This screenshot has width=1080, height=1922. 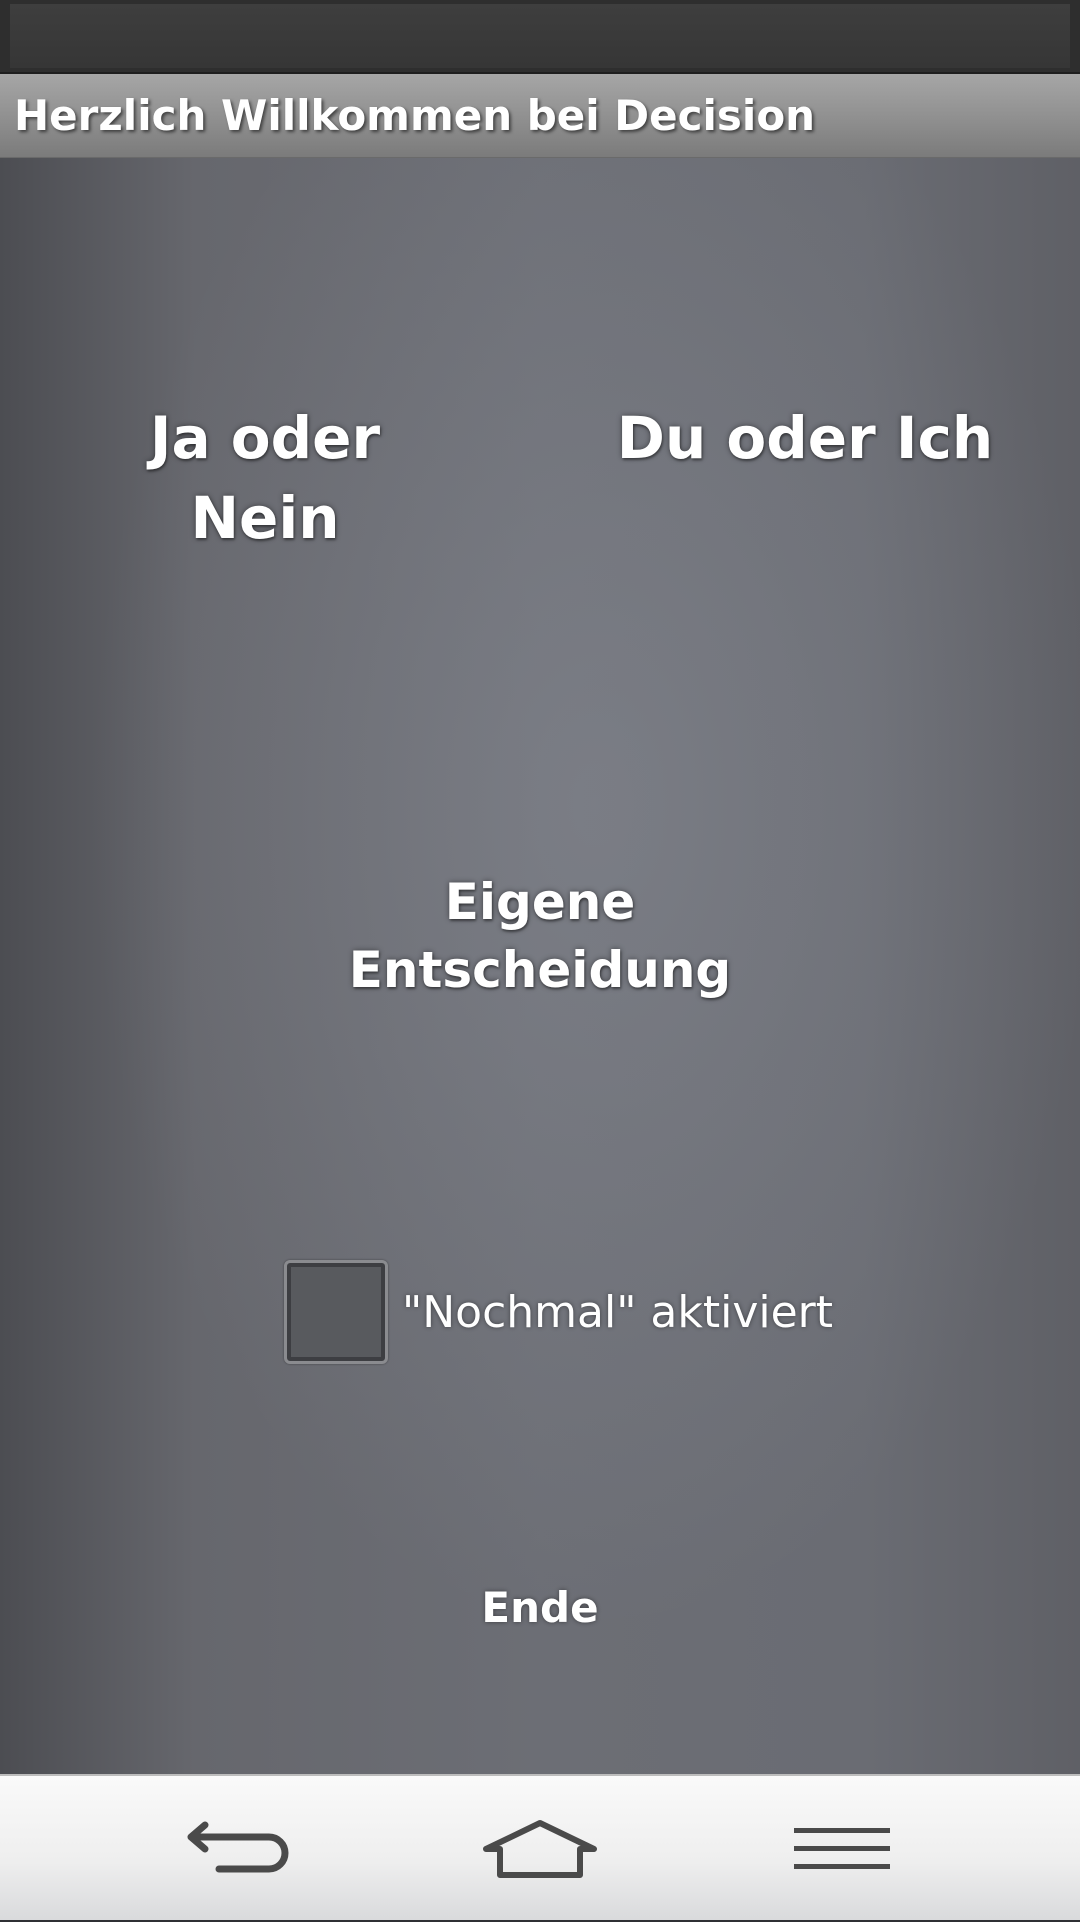 I want to click on repeat-checkbox, so click(x=336, y=1312).